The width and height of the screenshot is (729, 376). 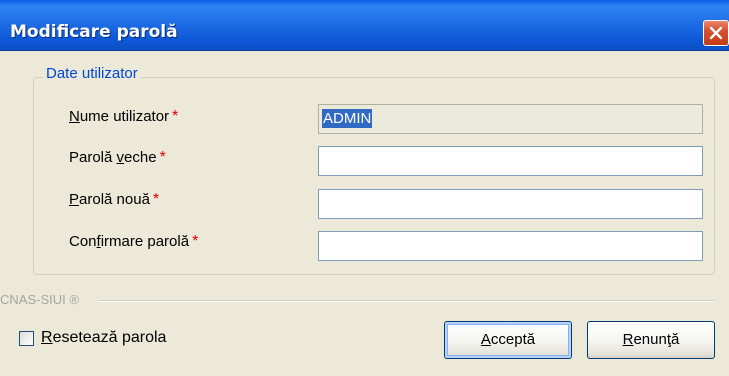 I want to click on username-value: ADMIN, so click(x=347, y=118).